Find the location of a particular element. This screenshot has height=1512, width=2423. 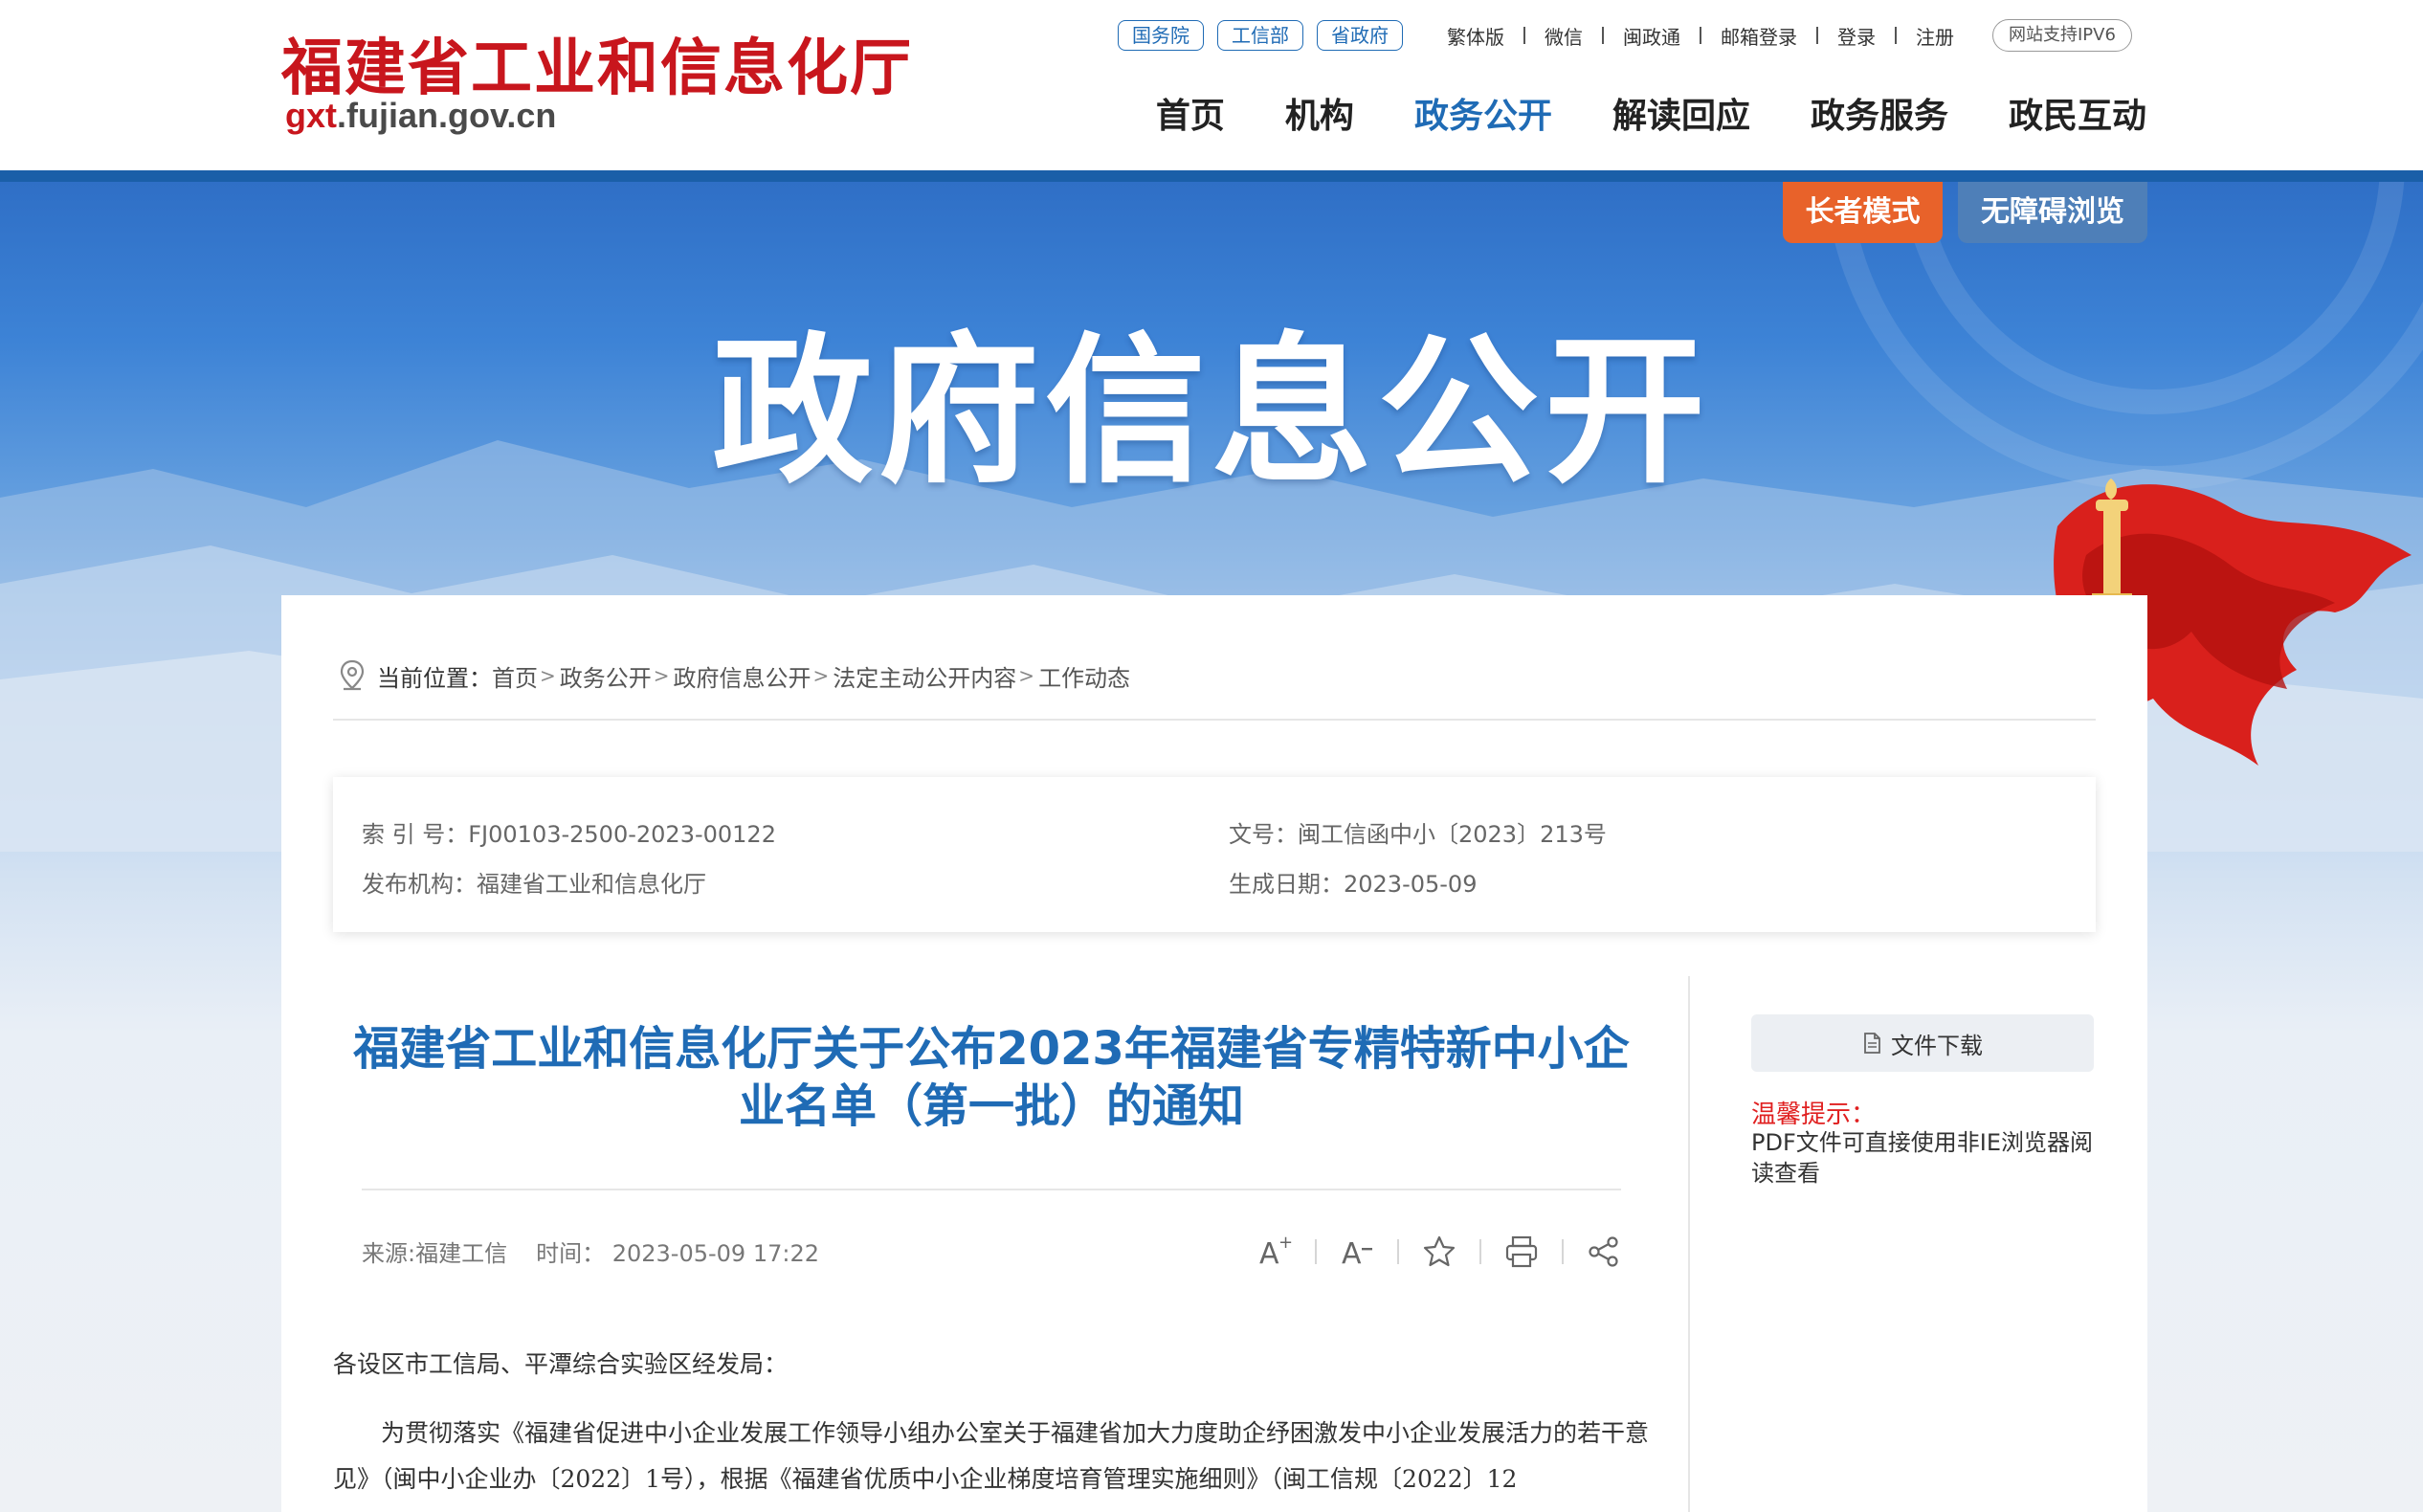

domain-suffix: .fujian.gov.cn is located at coordinates (447, 115).